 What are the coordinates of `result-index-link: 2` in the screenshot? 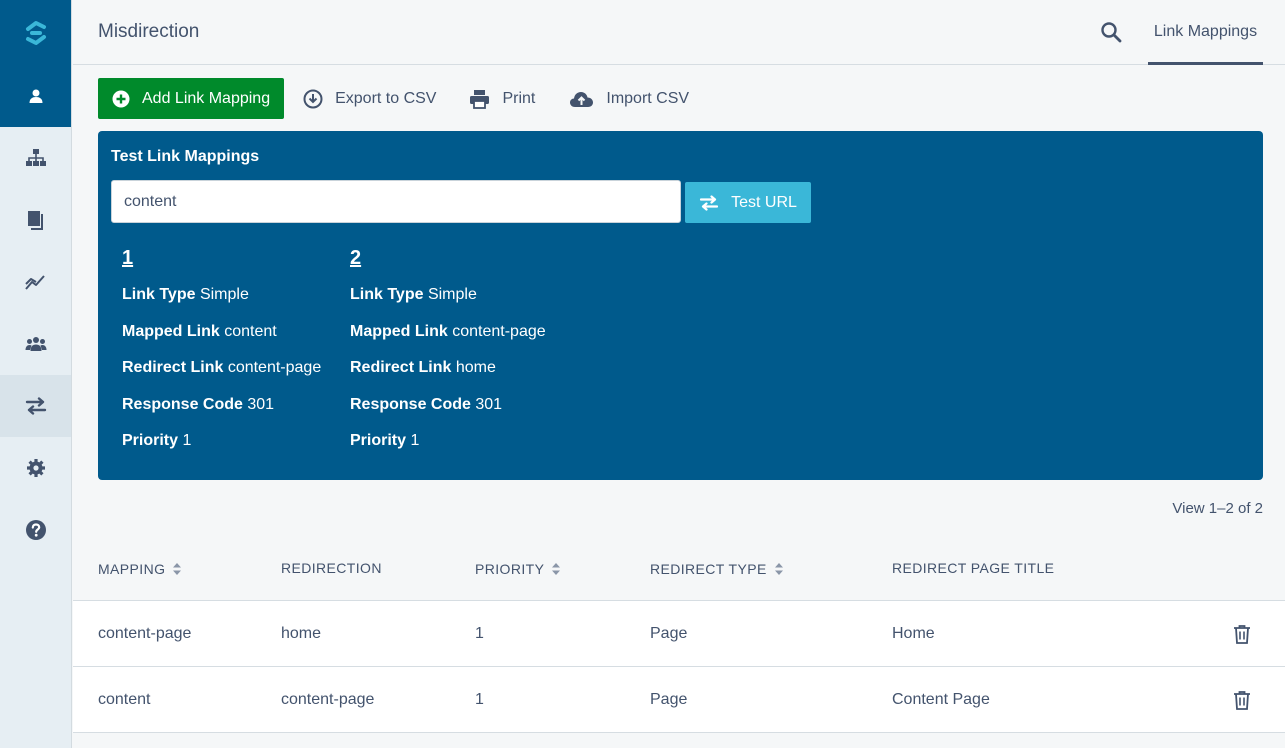 It's located at (448, 260).